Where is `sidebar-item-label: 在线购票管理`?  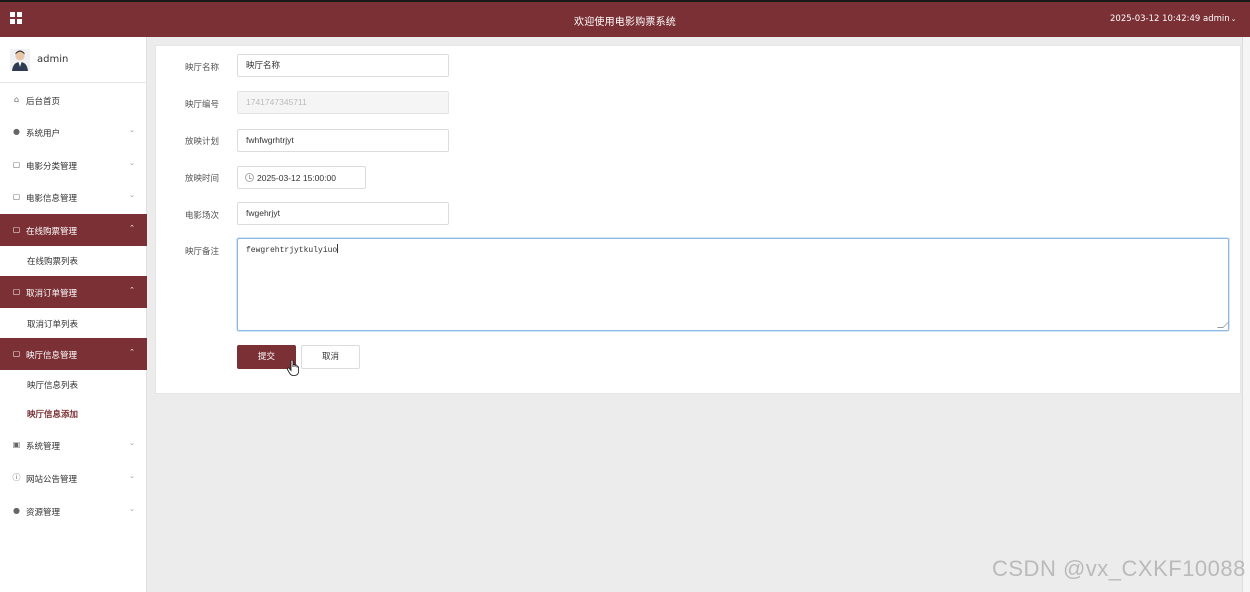 sidebar-item-label: 在线购票管理 is located at coordinates (52, 232).